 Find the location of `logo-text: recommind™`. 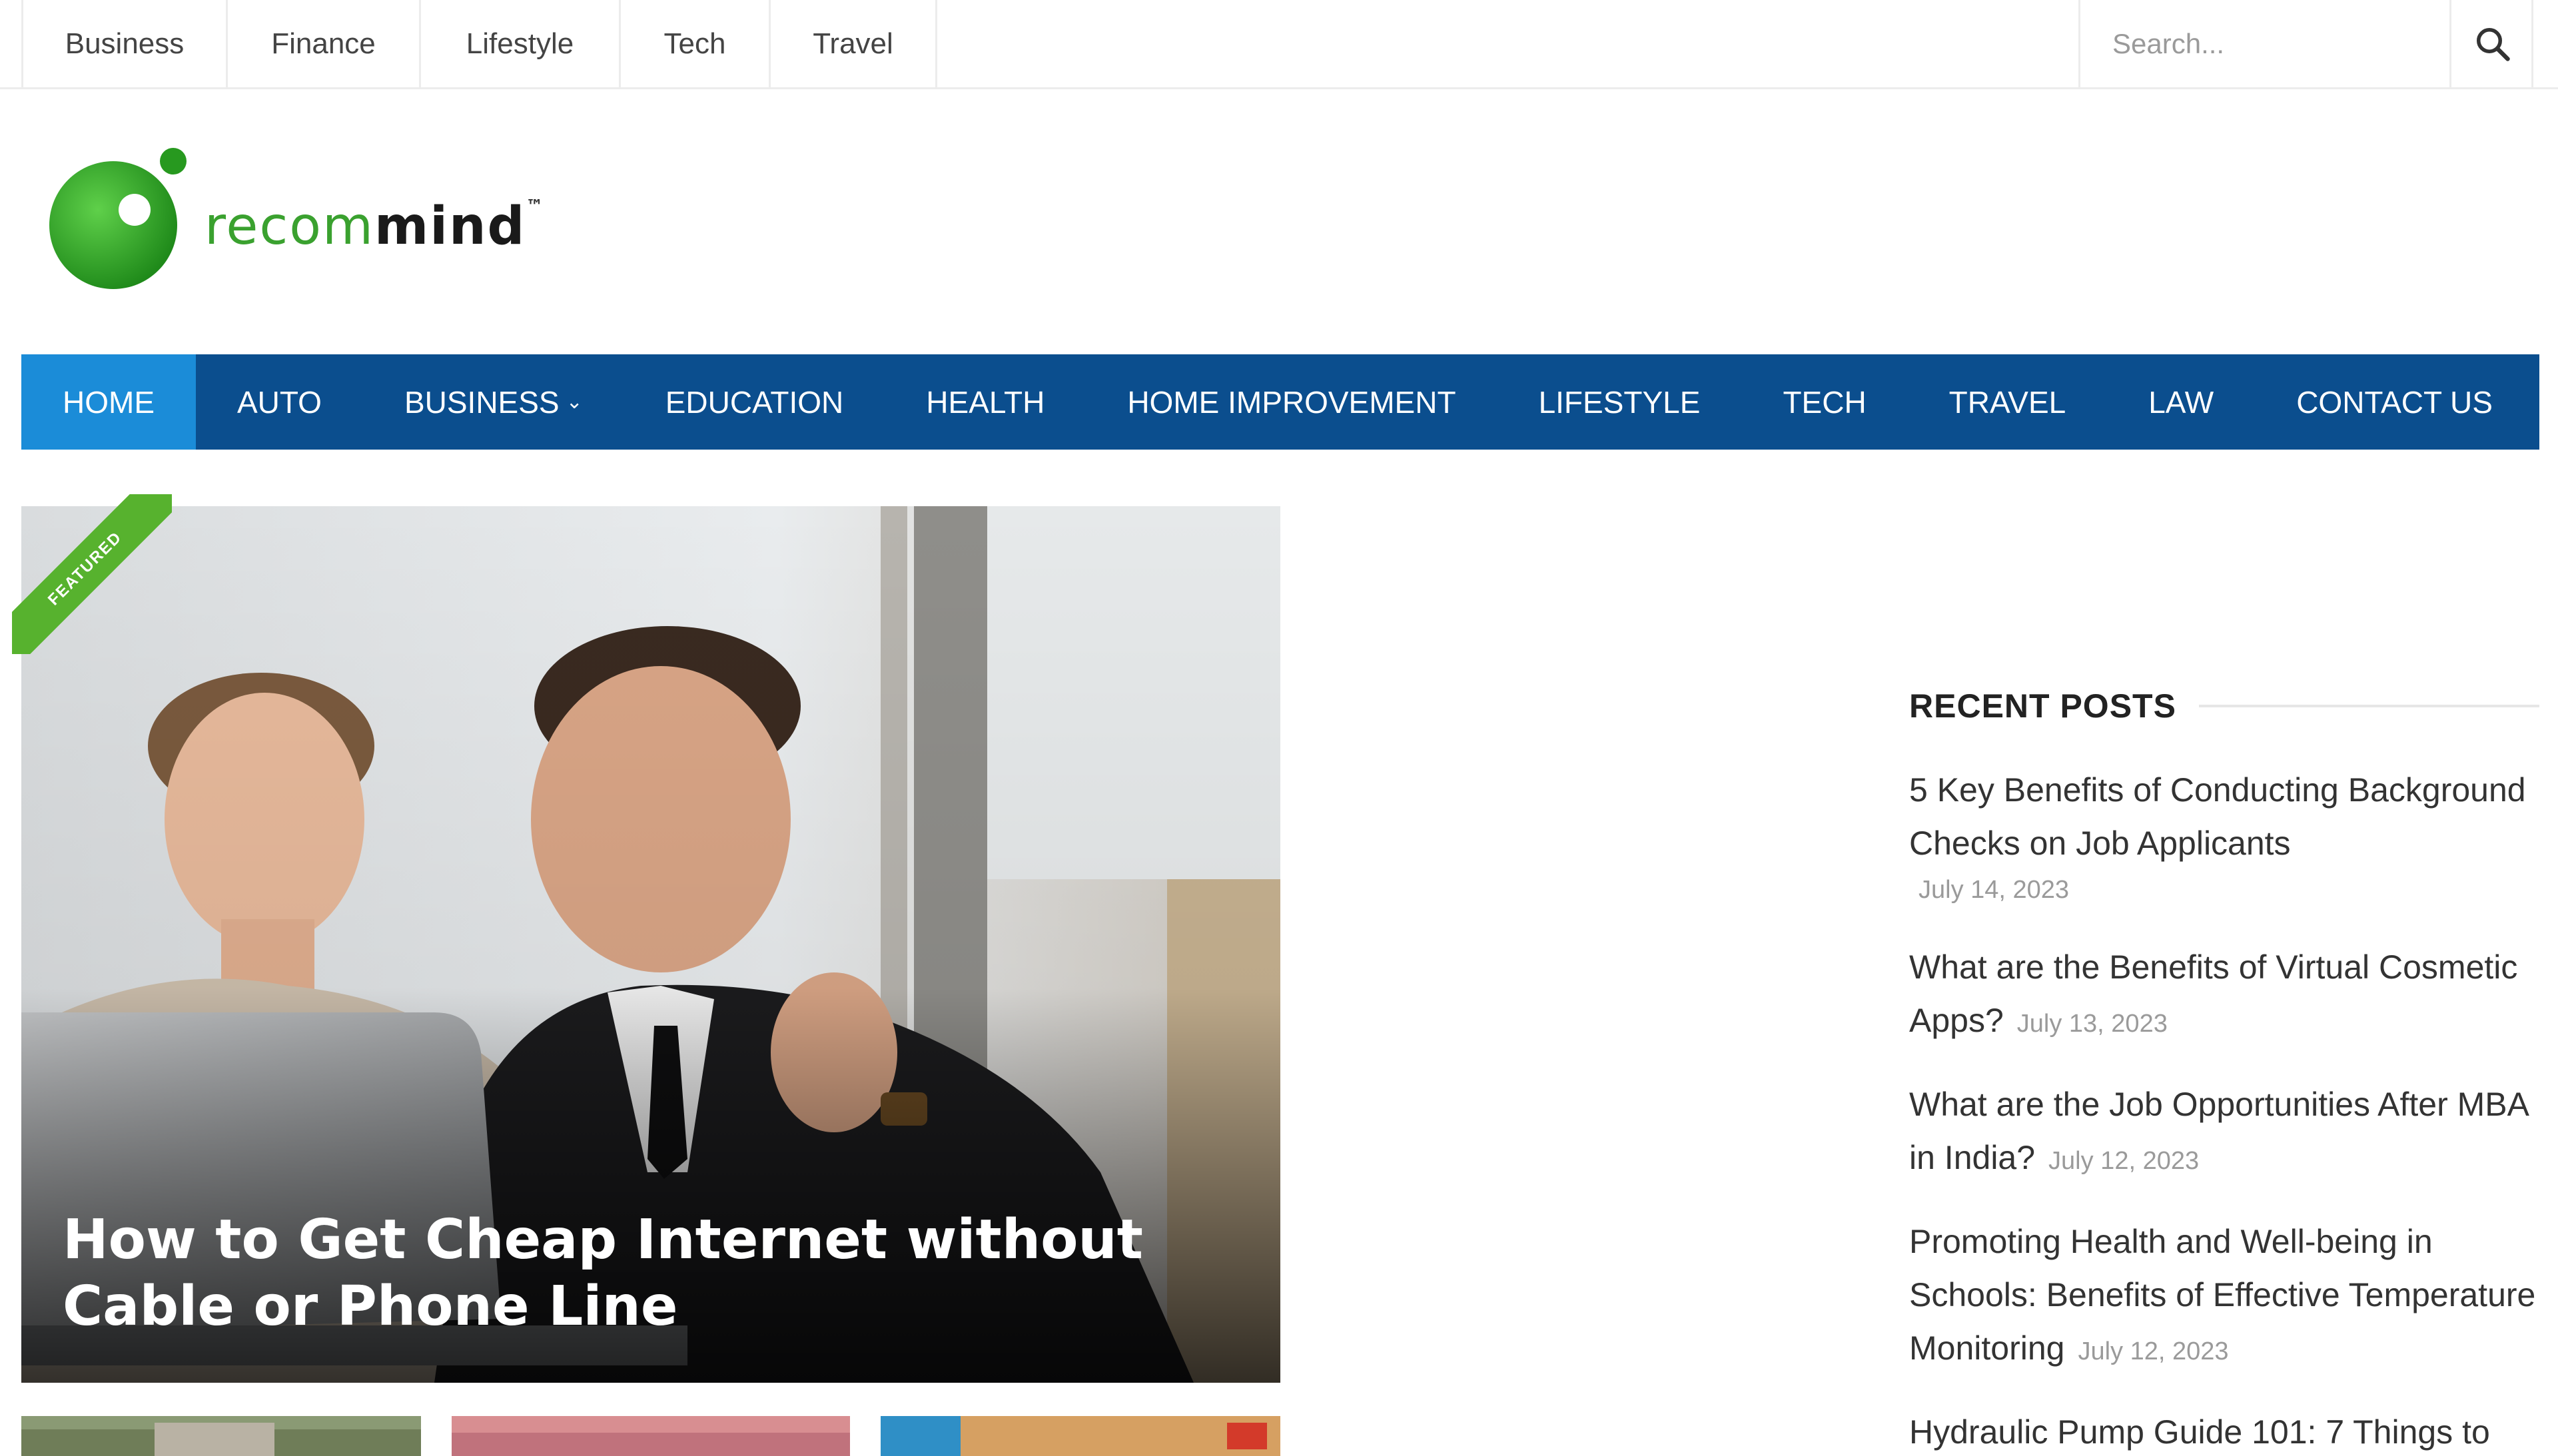

logo-text: recommind™ is located at coordinates (374, 226).